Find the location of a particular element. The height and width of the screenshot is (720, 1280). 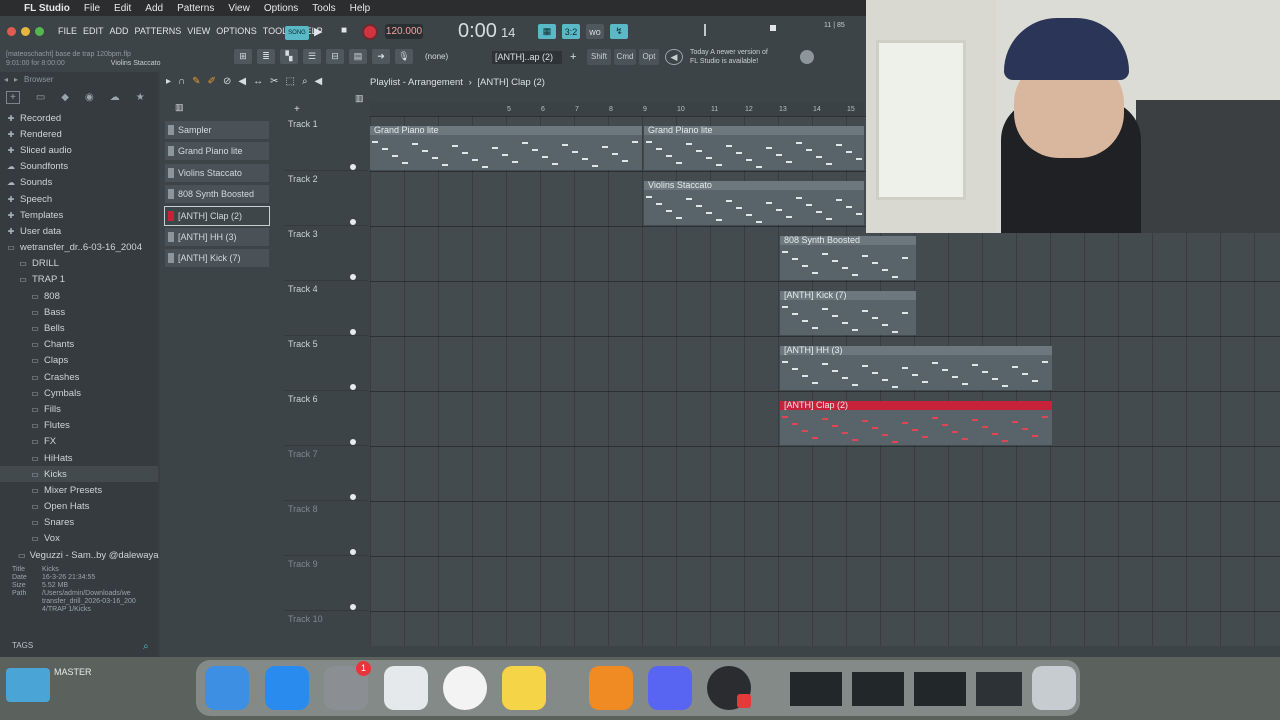

close-window-button is located at coordinates (11, 31).